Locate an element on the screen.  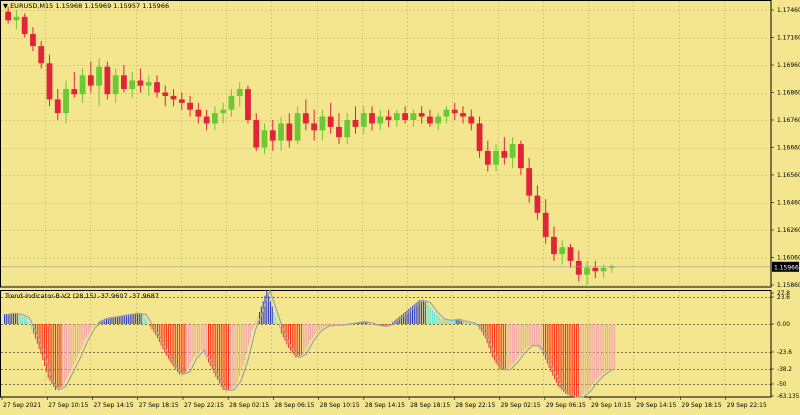
price-tick-label: 1.15860 is located at coordinates (788, 285).